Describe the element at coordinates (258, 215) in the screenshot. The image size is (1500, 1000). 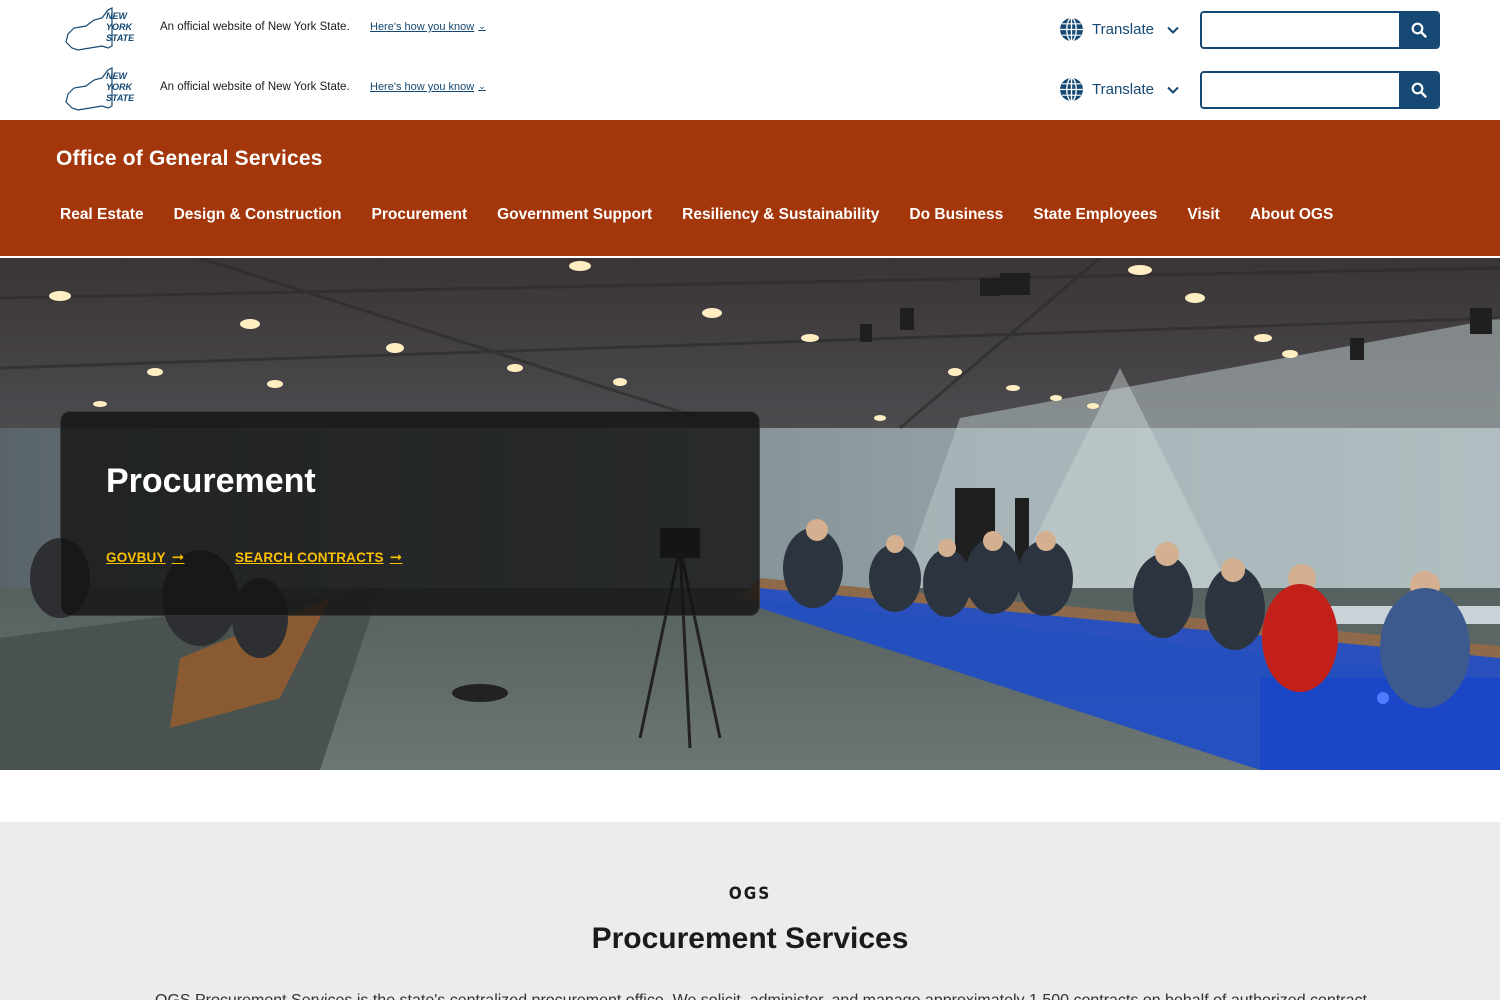
I see `nav-item-design-construction: Design & Construction` at that location.